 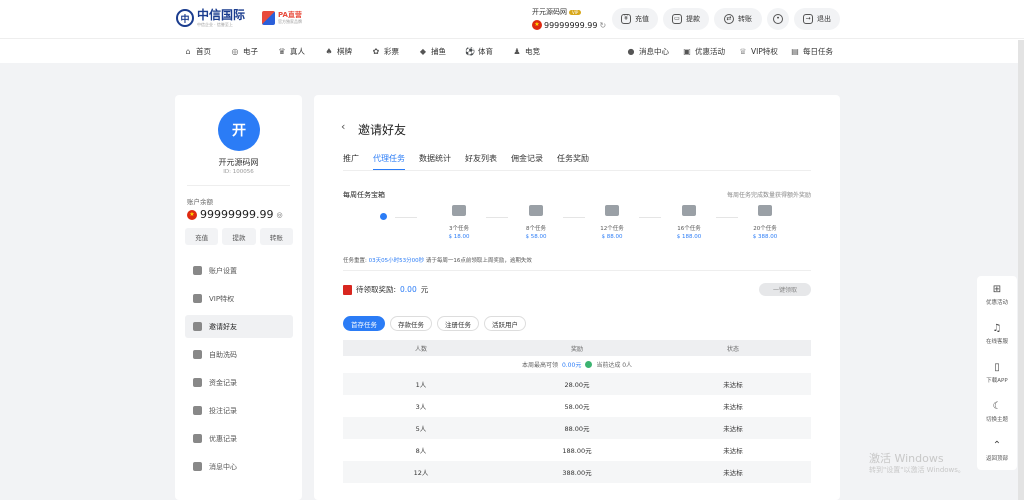 I want to click on divider, so click(x=238, y=185).